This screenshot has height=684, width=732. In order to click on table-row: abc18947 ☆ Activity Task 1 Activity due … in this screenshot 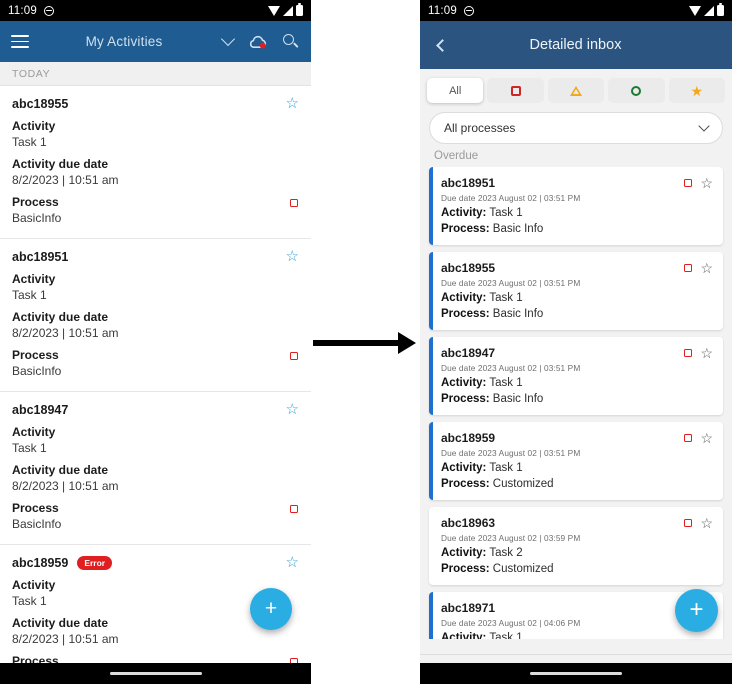, I will do `click(155, 468)`.